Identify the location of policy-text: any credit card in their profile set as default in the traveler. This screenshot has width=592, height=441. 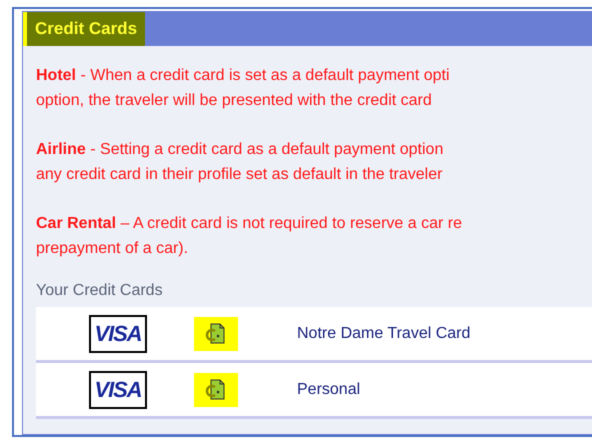
(240, 175).